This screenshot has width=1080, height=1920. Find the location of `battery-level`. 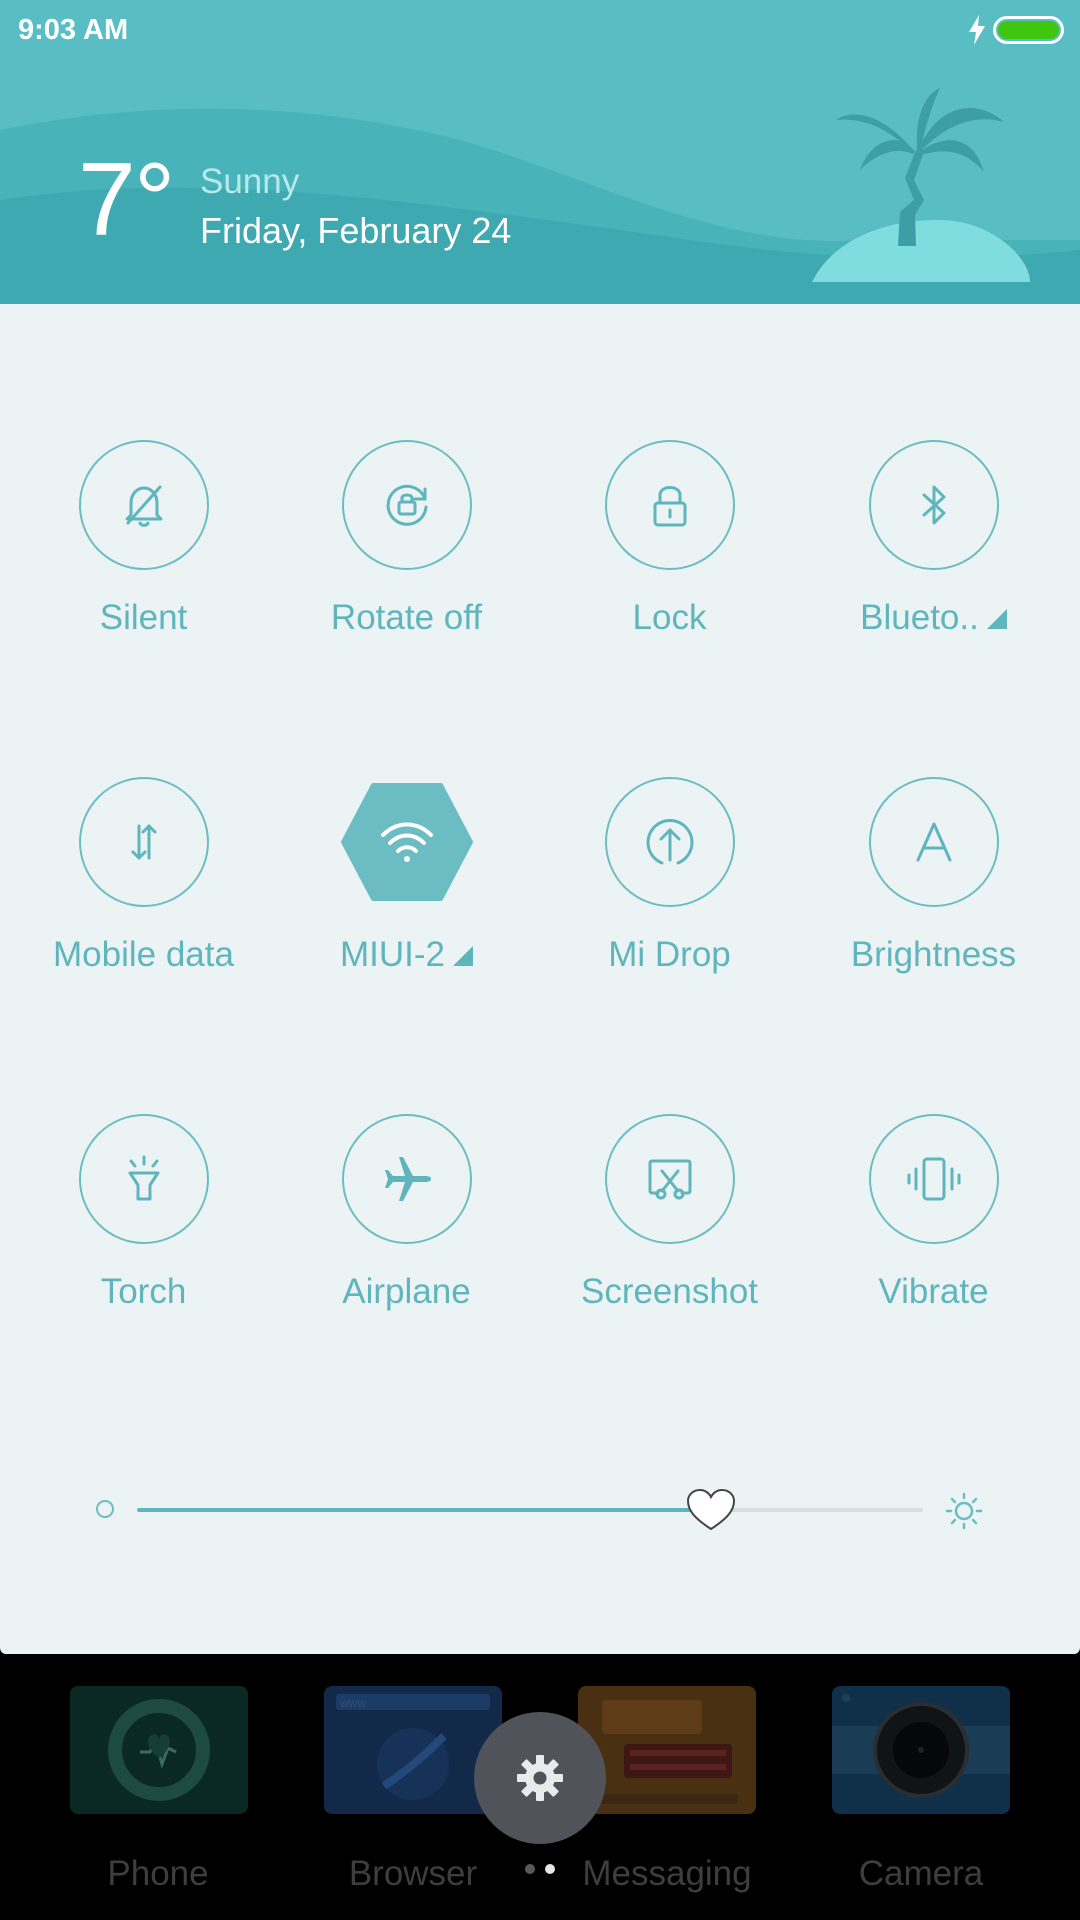

battery-level is located at coordinates (1028, 30).